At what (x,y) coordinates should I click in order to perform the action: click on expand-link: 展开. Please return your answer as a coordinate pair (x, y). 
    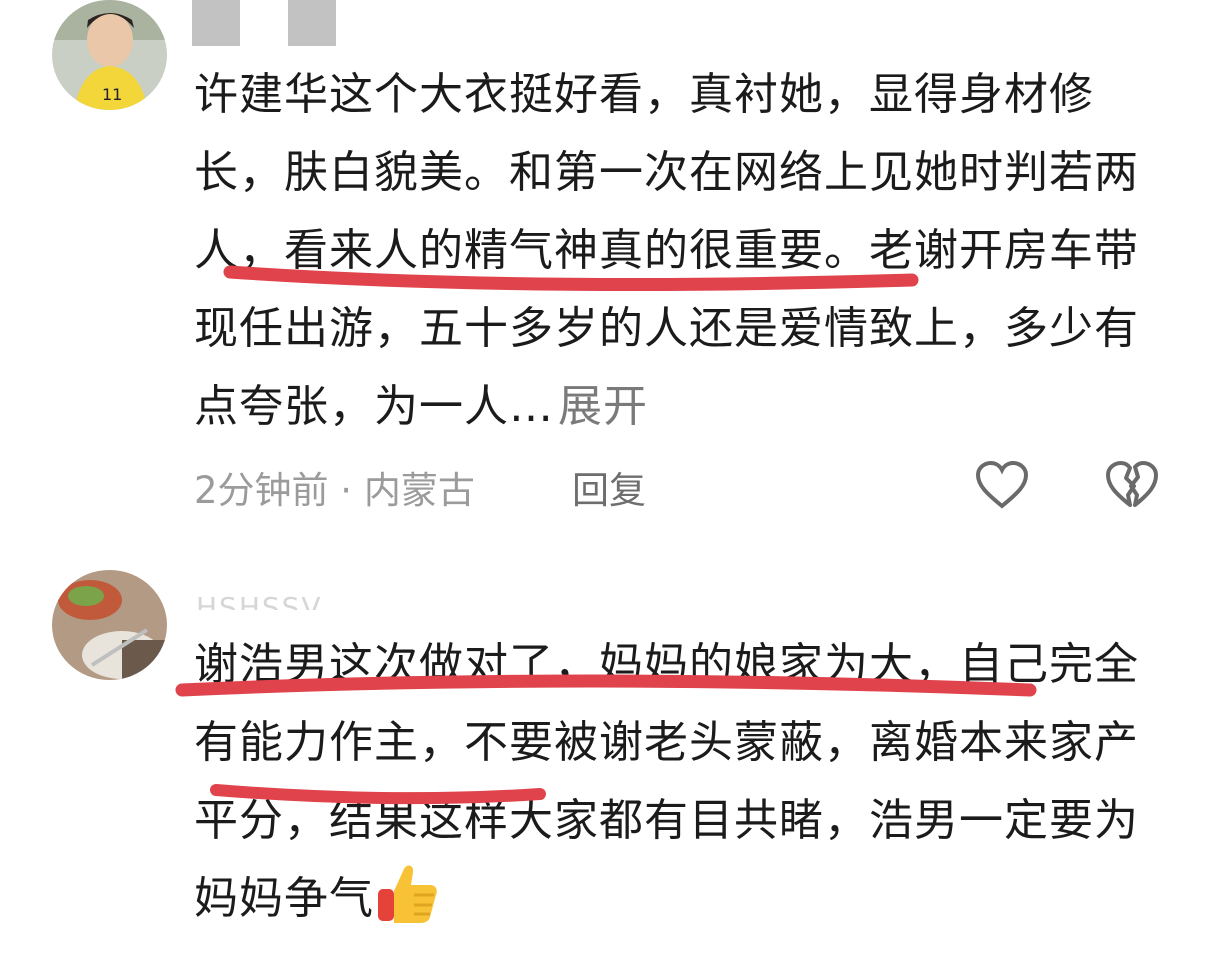
    Looking at the image, I should click on (603, 406).